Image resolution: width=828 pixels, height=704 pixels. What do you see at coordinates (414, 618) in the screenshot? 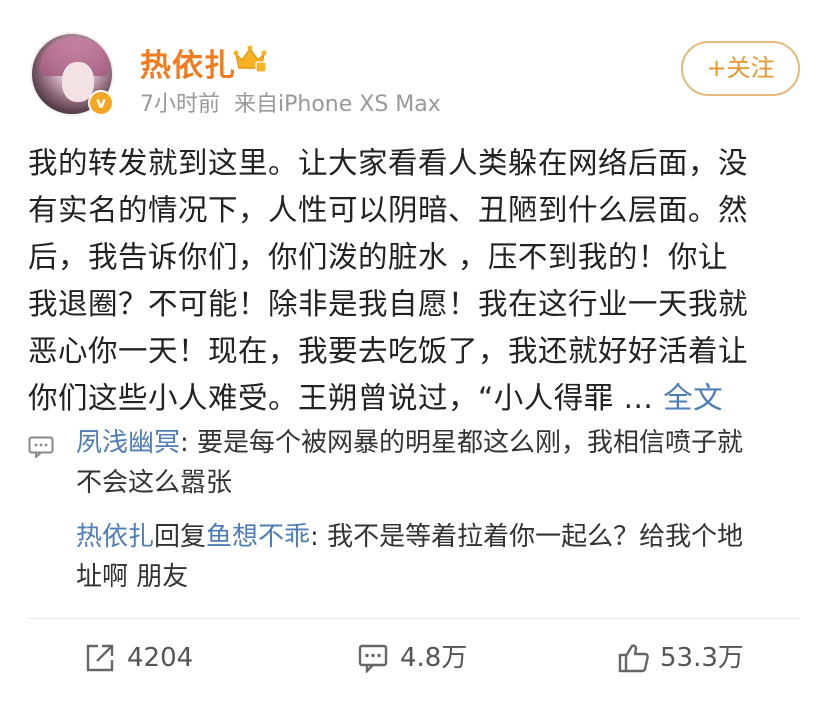
I see `divider` at bounding box center [414, 618].